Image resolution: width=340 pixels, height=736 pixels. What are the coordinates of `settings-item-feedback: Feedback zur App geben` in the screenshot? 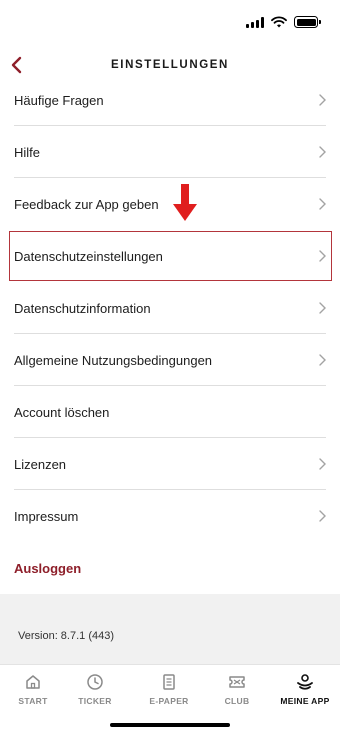 It's located at (170, 204).